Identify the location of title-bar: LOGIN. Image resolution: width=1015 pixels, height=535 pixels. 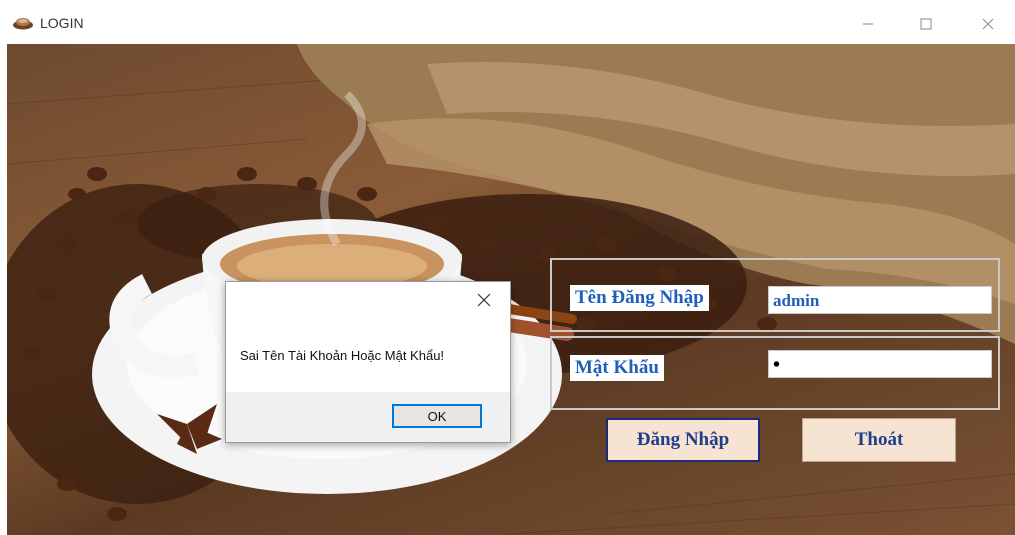
(507, 22).